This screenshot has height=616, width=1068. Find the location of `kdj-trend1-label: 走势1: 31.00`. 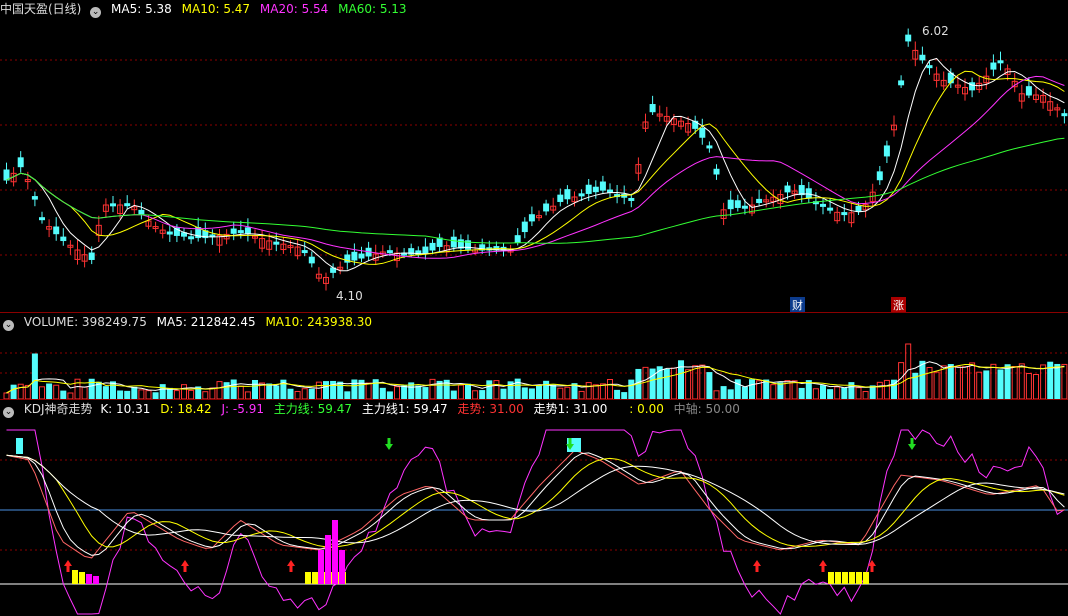

kdj-trend1-label: 走势1: 31.00 is located at coordinates (570, 409).